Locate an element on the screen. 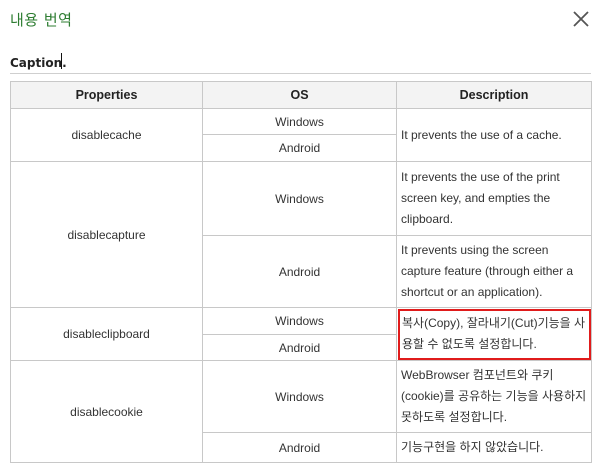  caption-text: Caption. is located at coordinates (38, 63).